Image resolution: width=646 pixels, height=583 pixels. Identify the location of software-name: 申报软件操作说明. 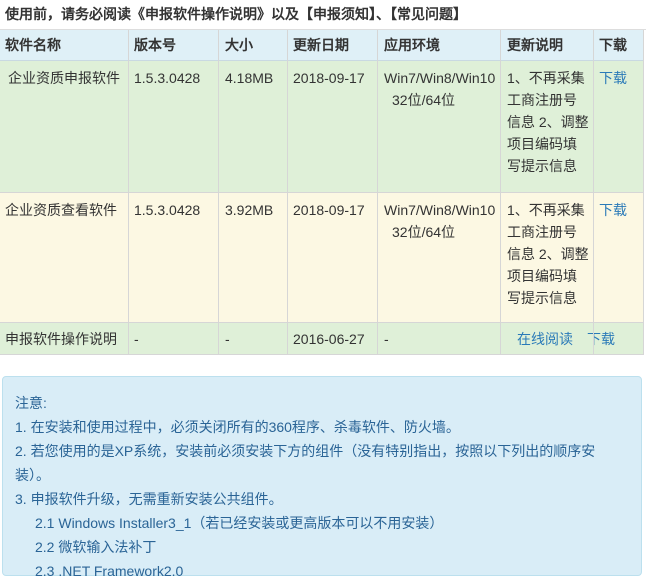
(61, 339).